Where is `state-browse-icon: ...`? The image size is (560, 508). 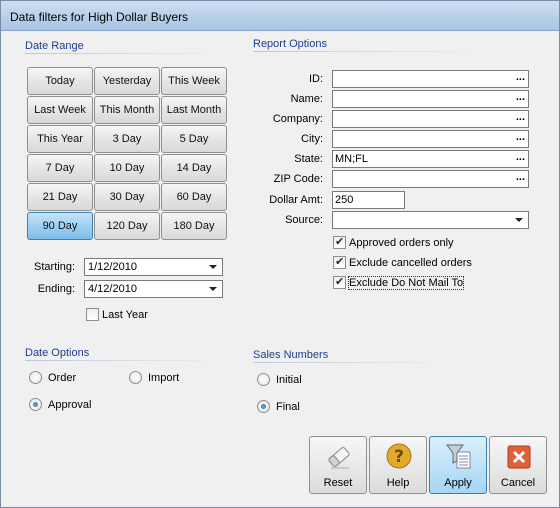
state-browse-icon: ... is located at coordinates (520, 157).